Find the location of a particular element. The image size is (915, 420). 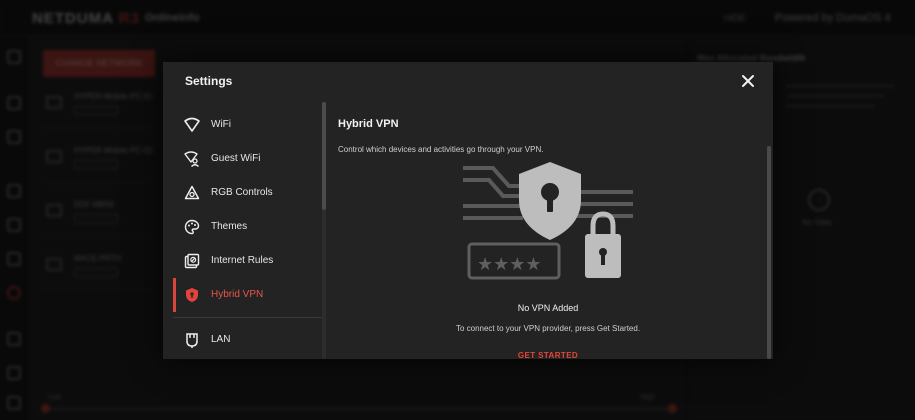

menu-item-internet-rules: Internet Rules is located at coordinates (248, 261).